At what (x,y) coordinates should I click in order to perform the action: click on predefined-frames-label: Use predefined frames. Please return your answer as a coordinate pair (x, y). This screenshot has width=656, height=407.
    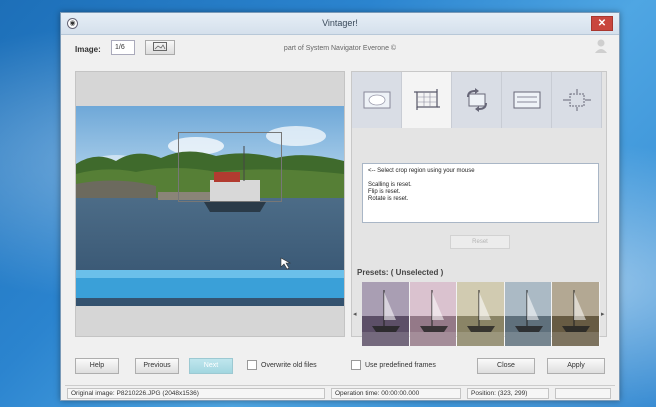
    Looking at the image, I should click on (400, 365).